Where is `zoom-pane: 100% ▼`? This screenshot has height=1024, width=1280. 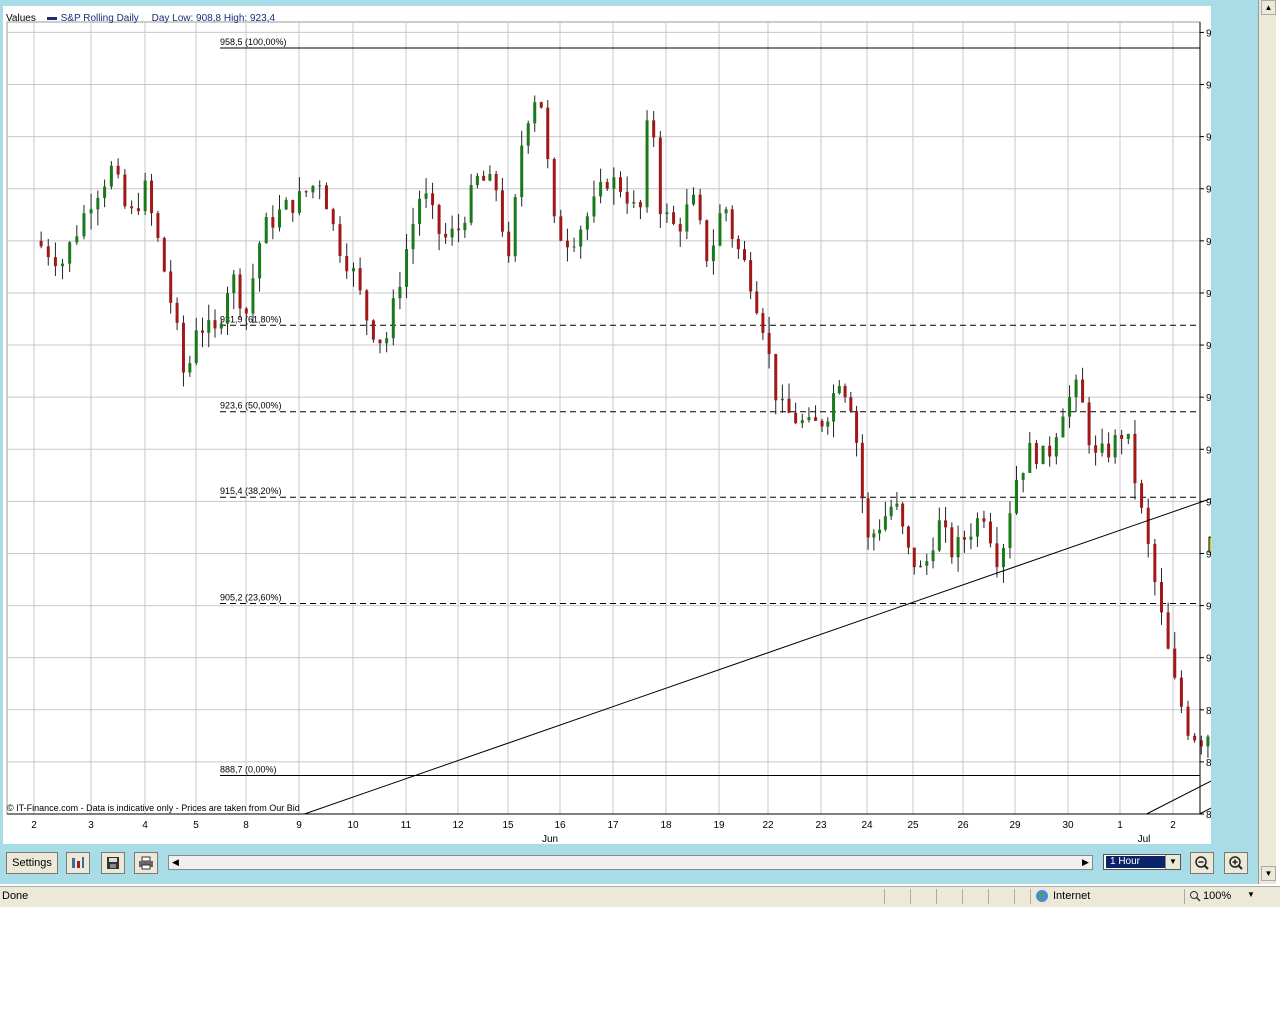 zoom-pane: 100% ▼ is located at coordinates (1229, 896).